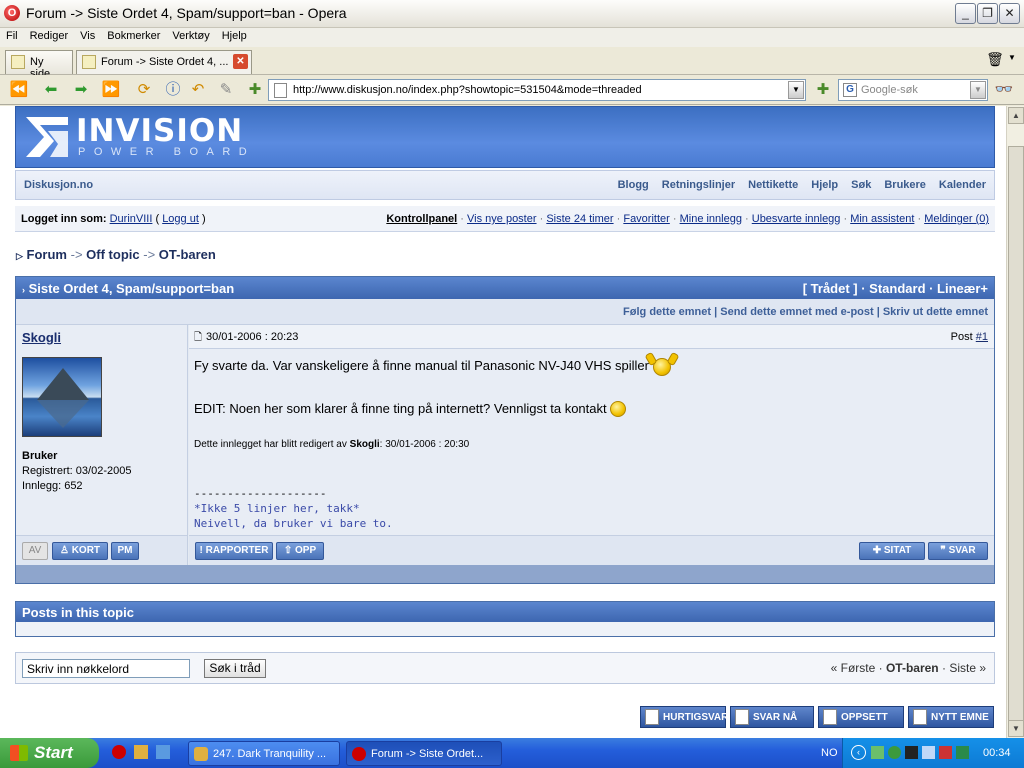 This screenshot has width=1024, height=768. What do you see at coordinates (198, 90) in the screenshot?
I see `undo-icon: ↶` at bounding box center [198, 90].